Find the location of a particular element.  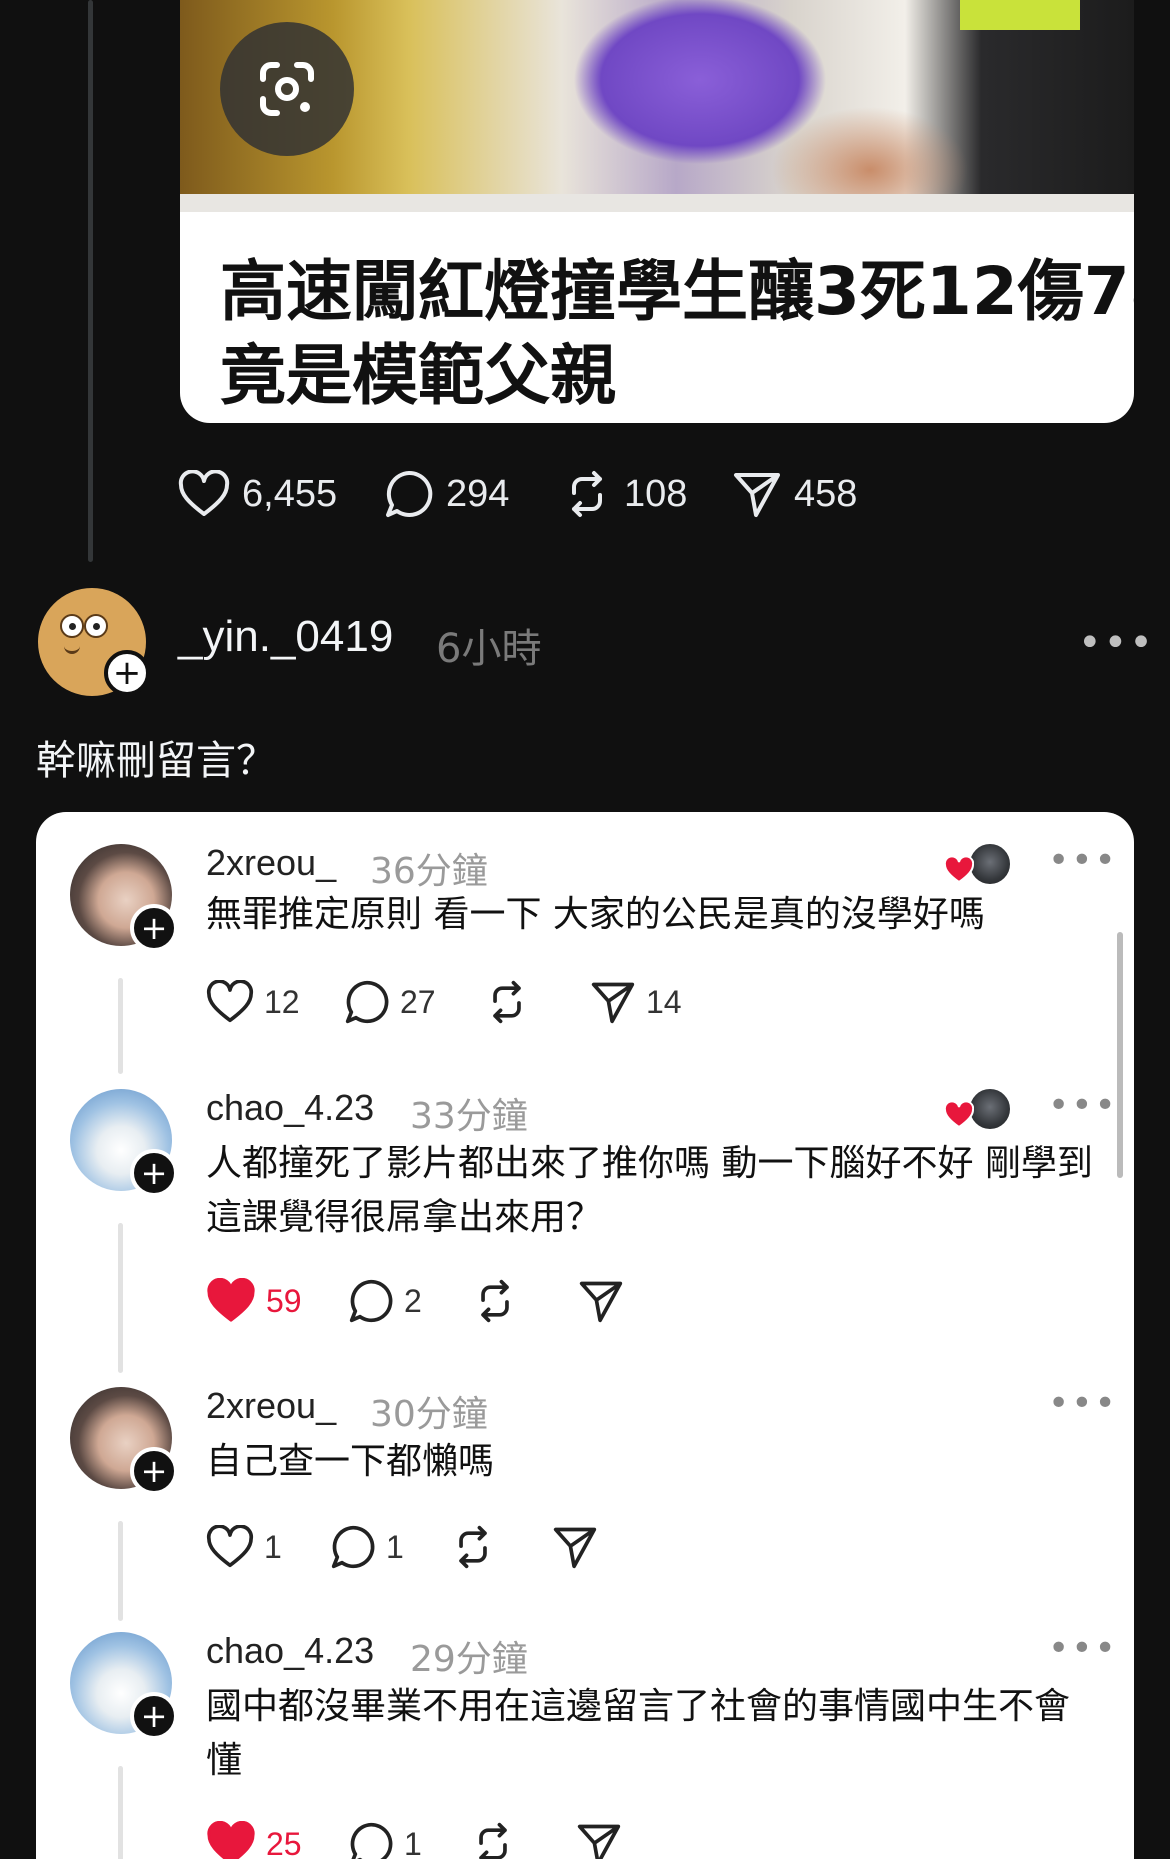

google-lens-button is located at coordinates (287, 89).